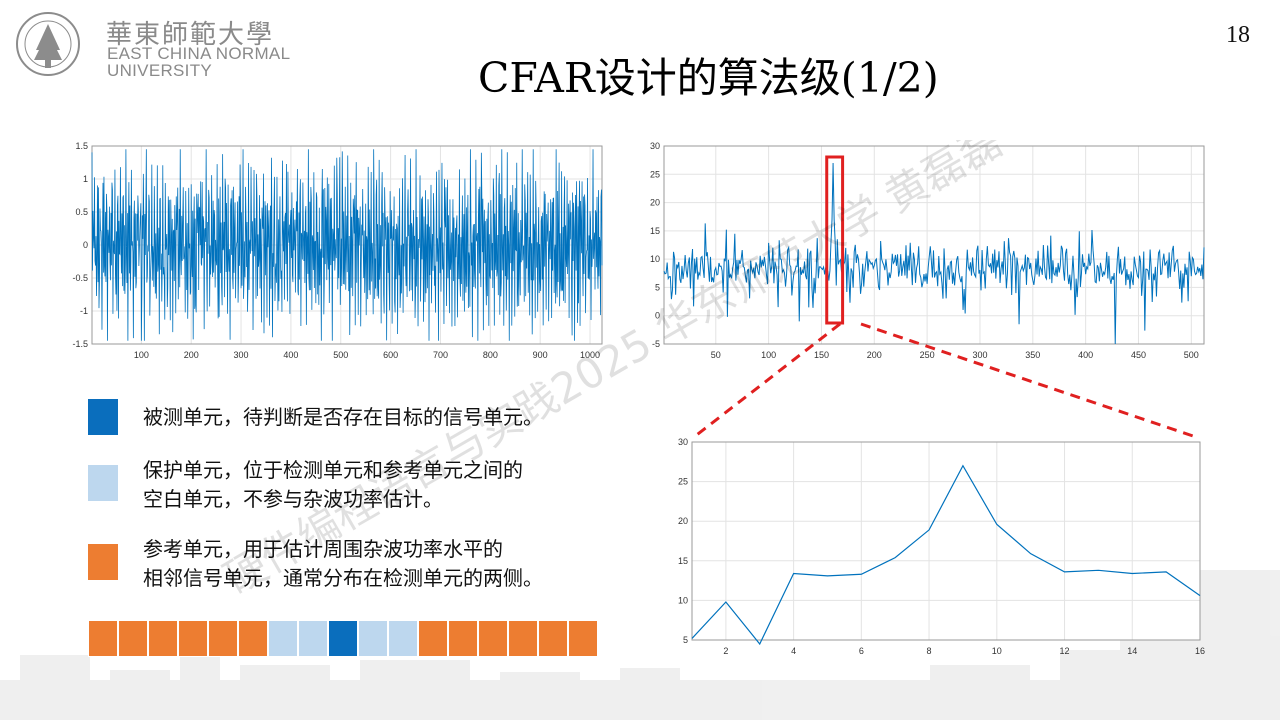 The height and width of the screenshot is (720, 1280). I want to click on legend-text-cut: 被测单元，待判断是否存在目标的信号单元。, so click(343, 417).